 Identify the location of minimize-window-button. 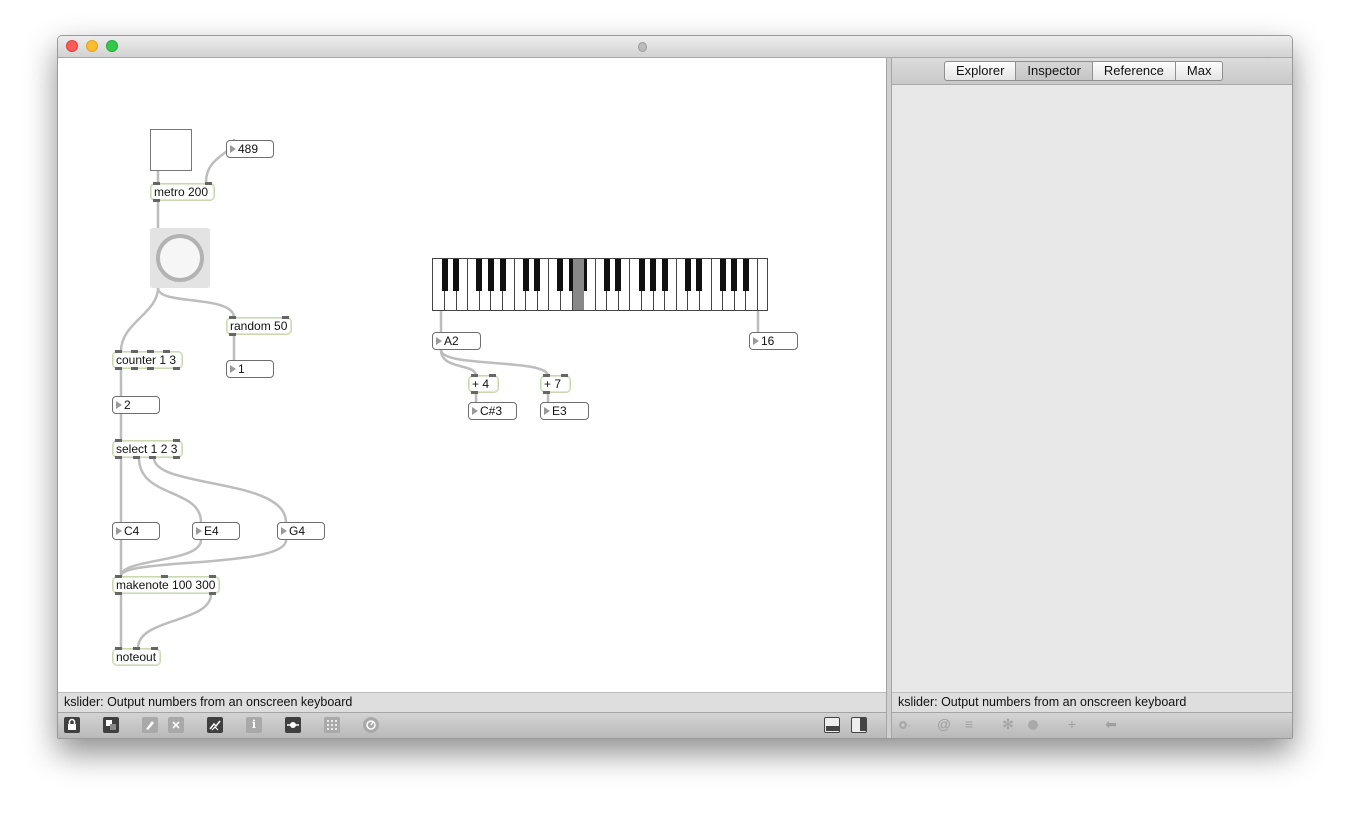
(92, 46).